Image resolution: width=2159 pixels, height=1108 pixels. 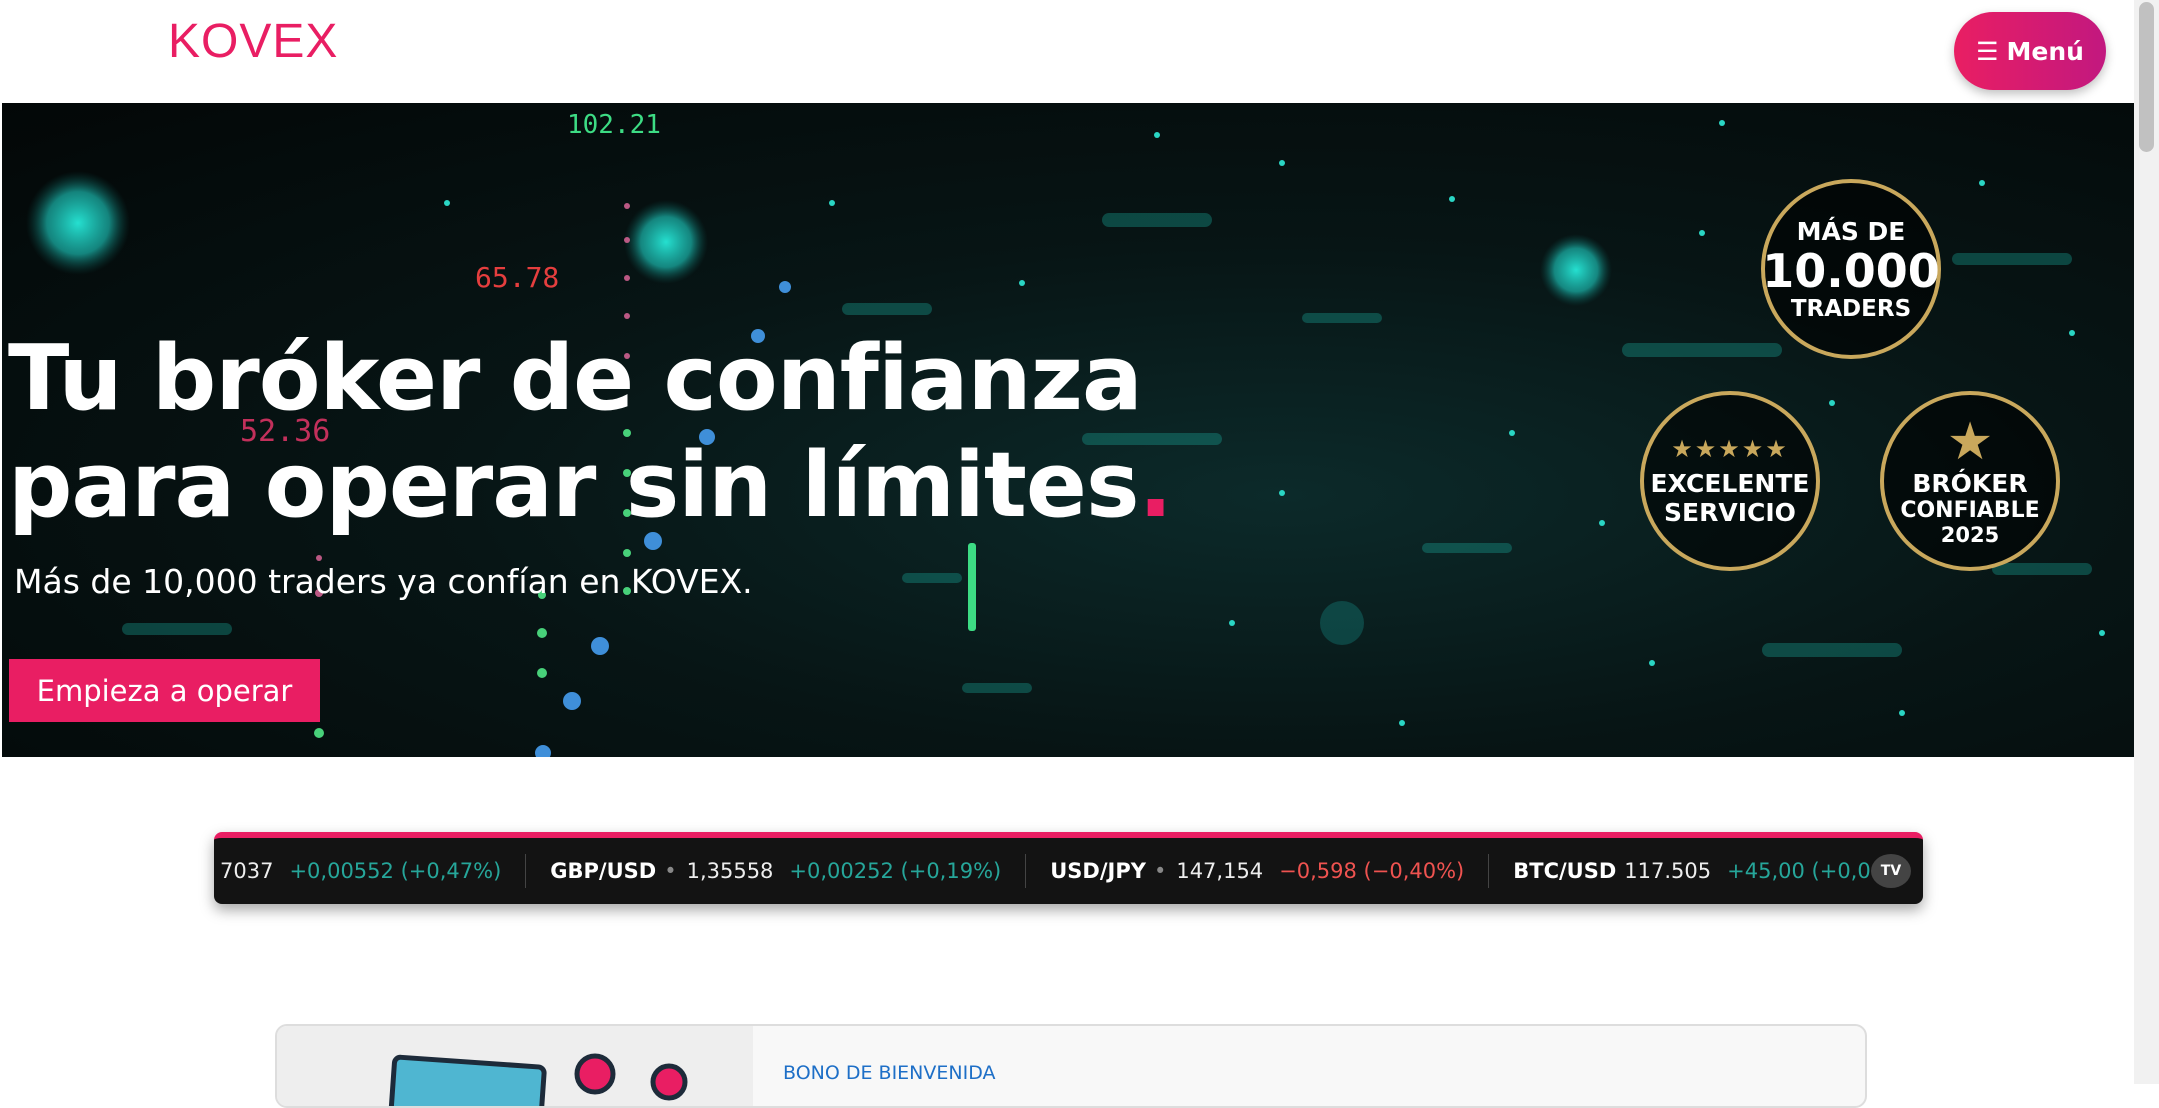 What do you see at coordinates (1730, 449) in the screenshot?
I see `stars-icon: ★★★★★` at bounding box center [1730, 449].